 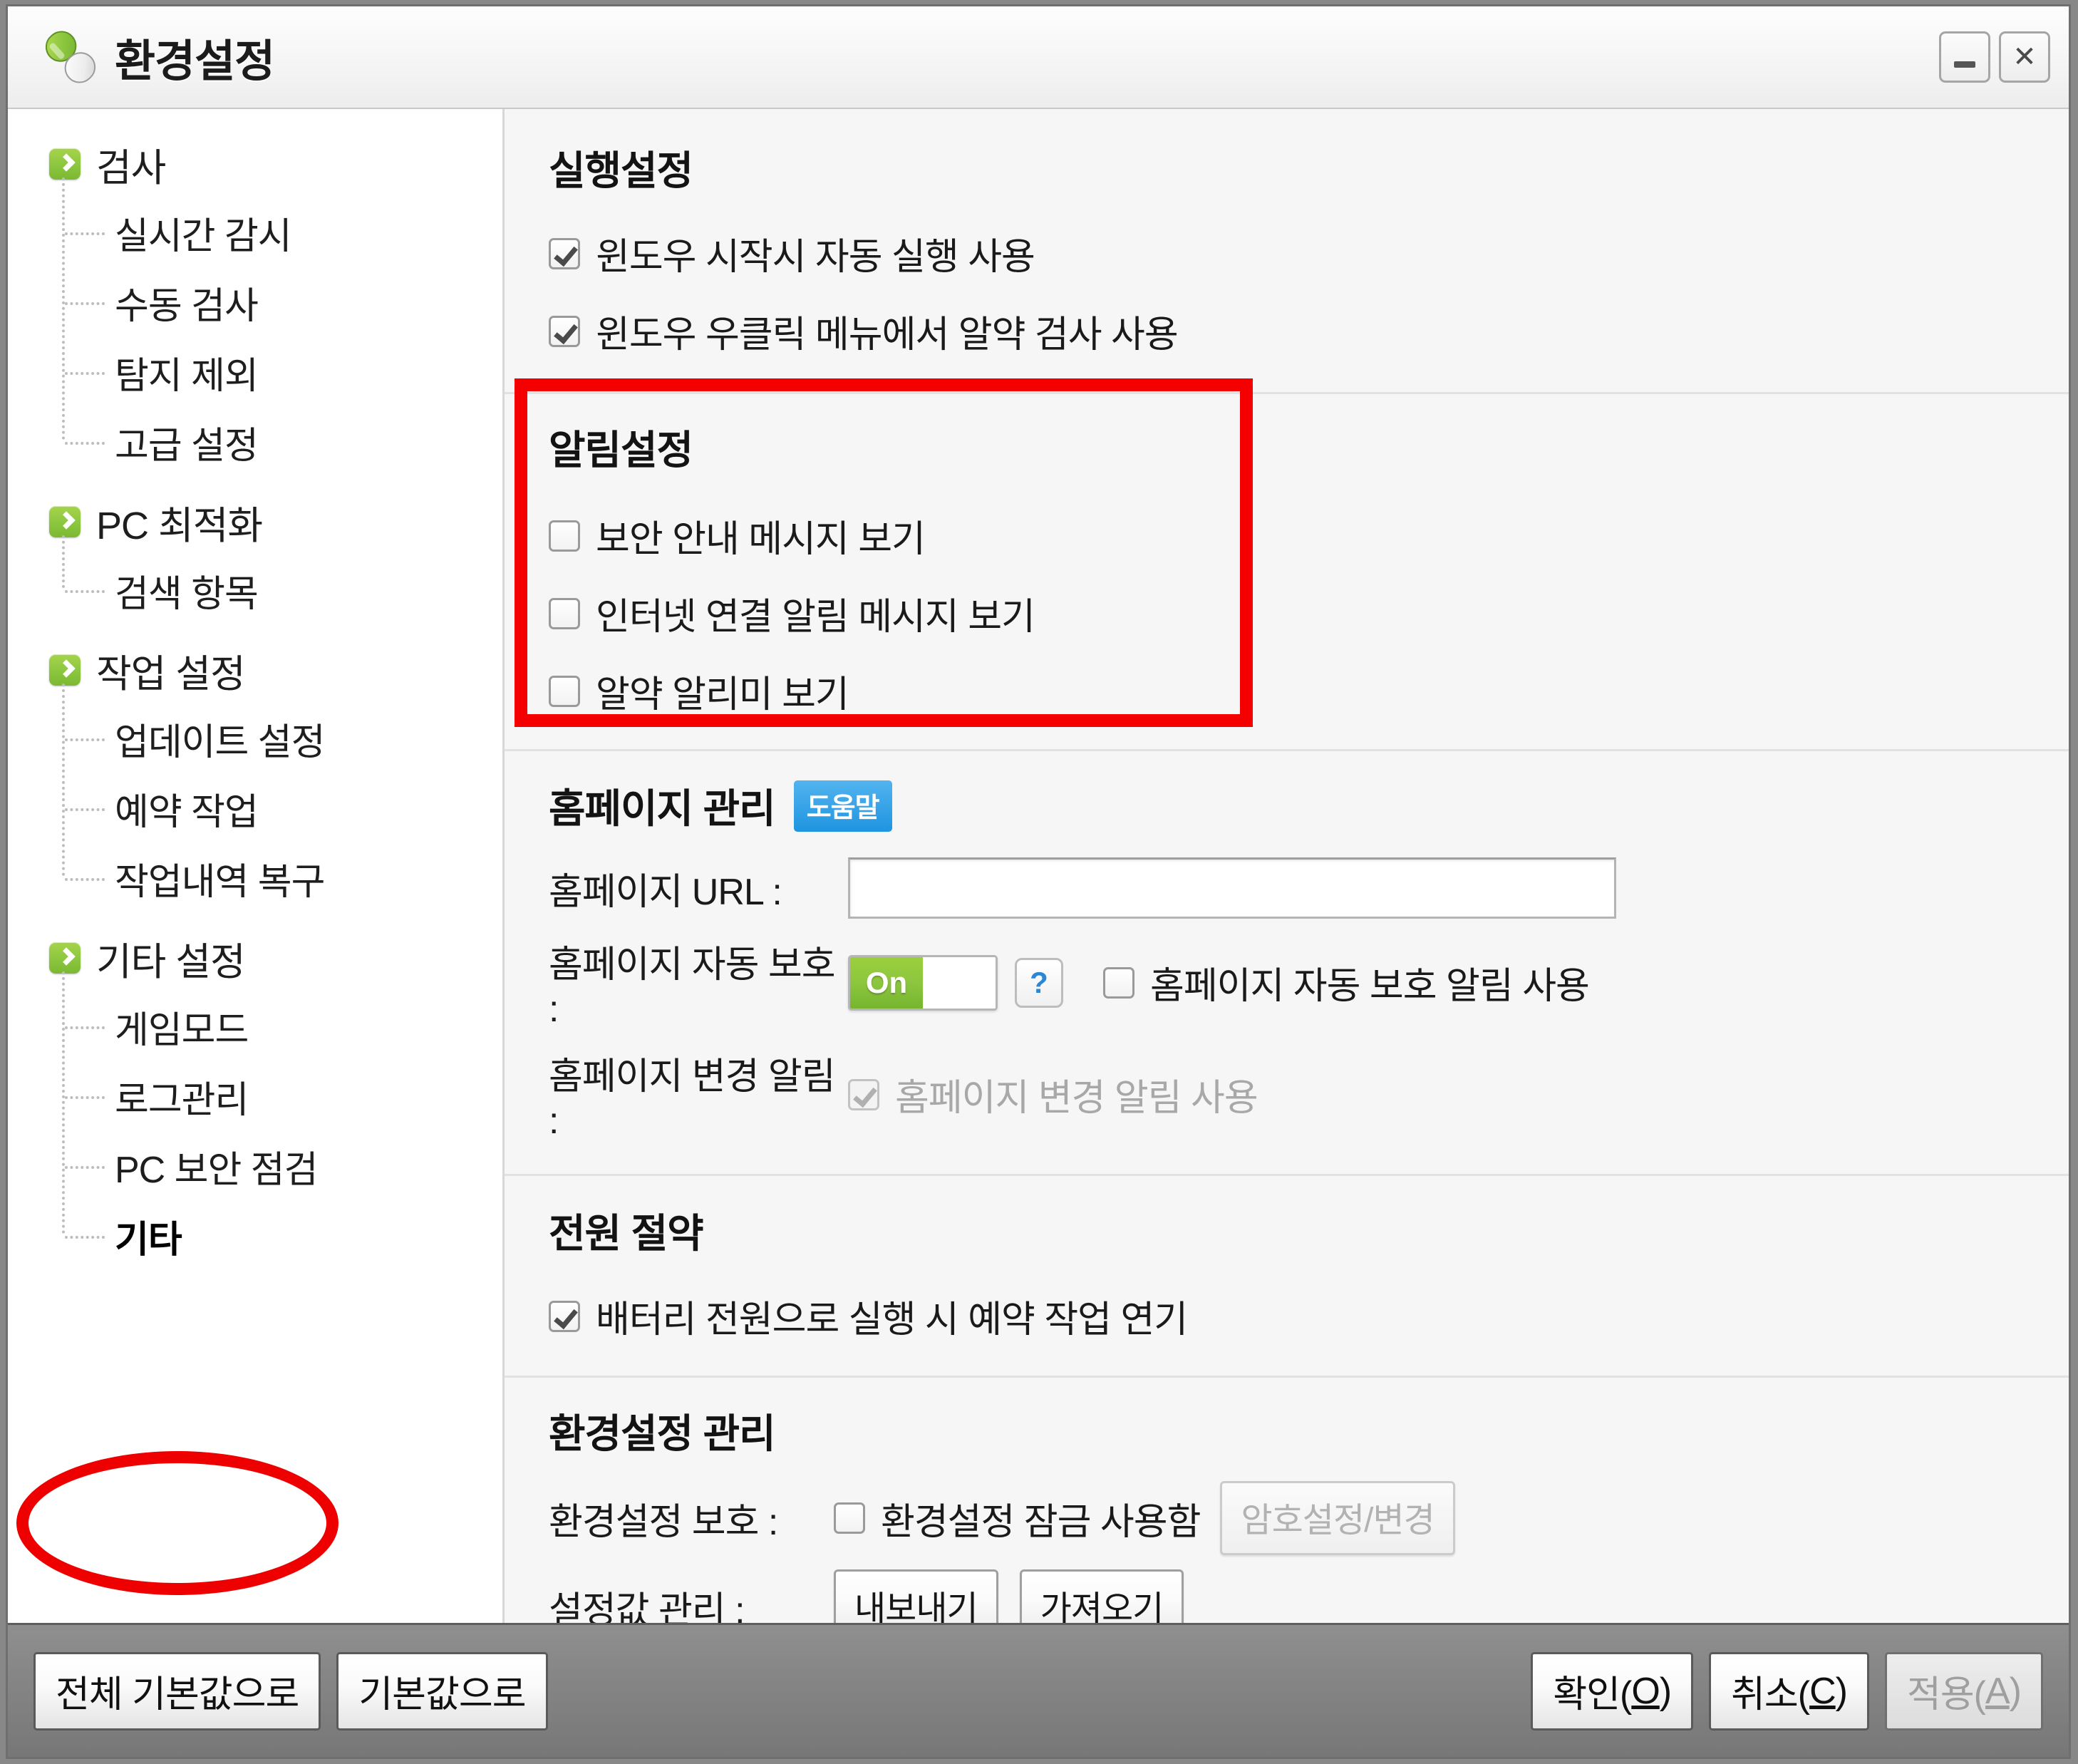 I want to click on apply-button-text: 적용(, so click(x=1946, y=1695).